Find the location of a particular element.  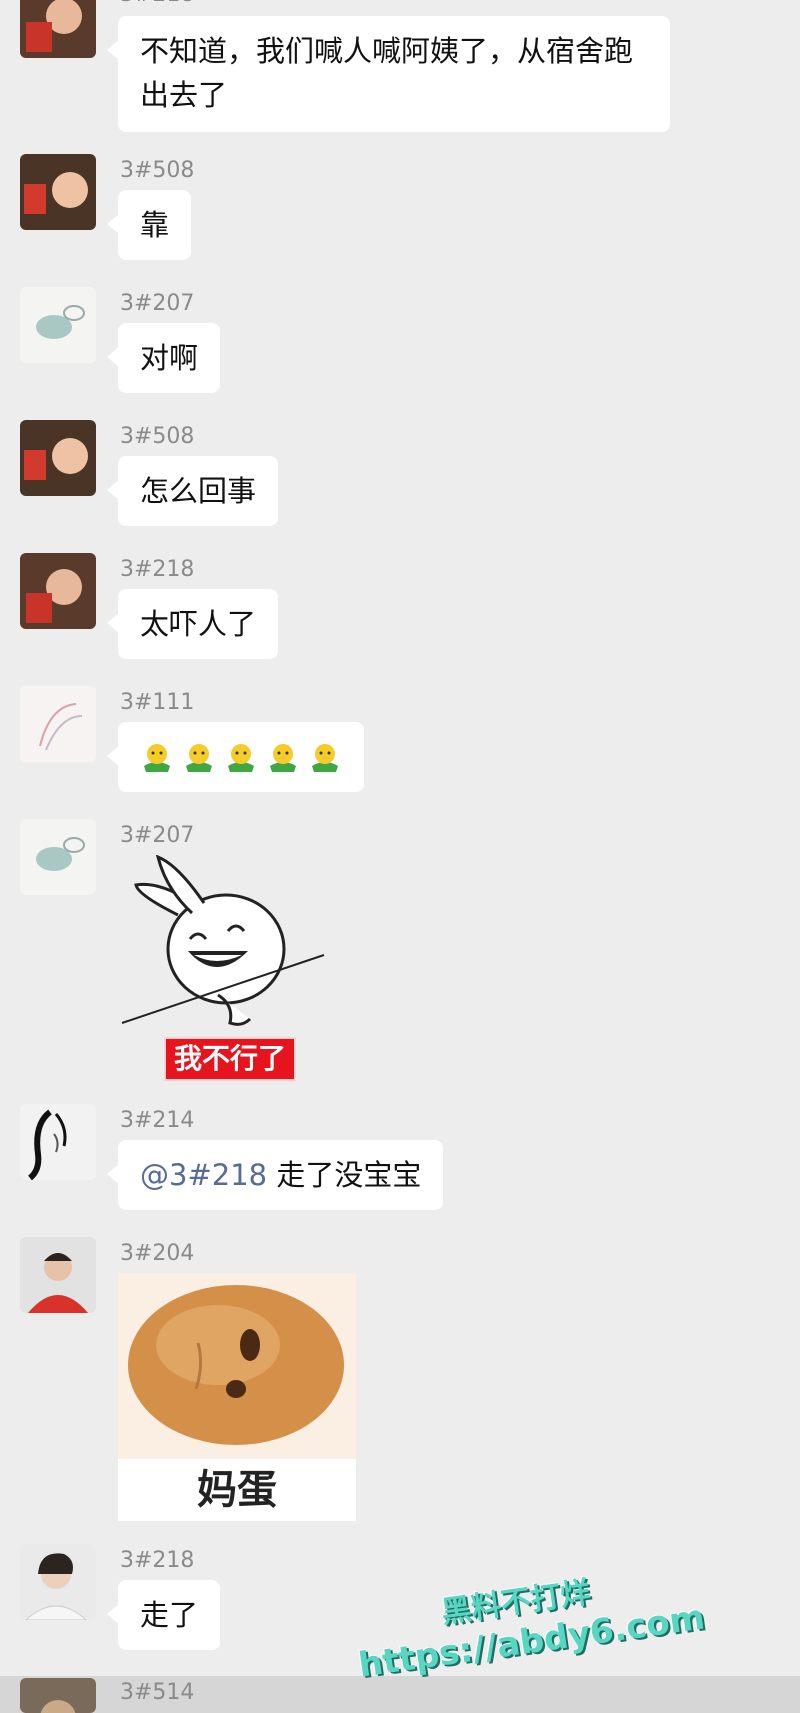

message-bubble is located at coordinates (235, 757).